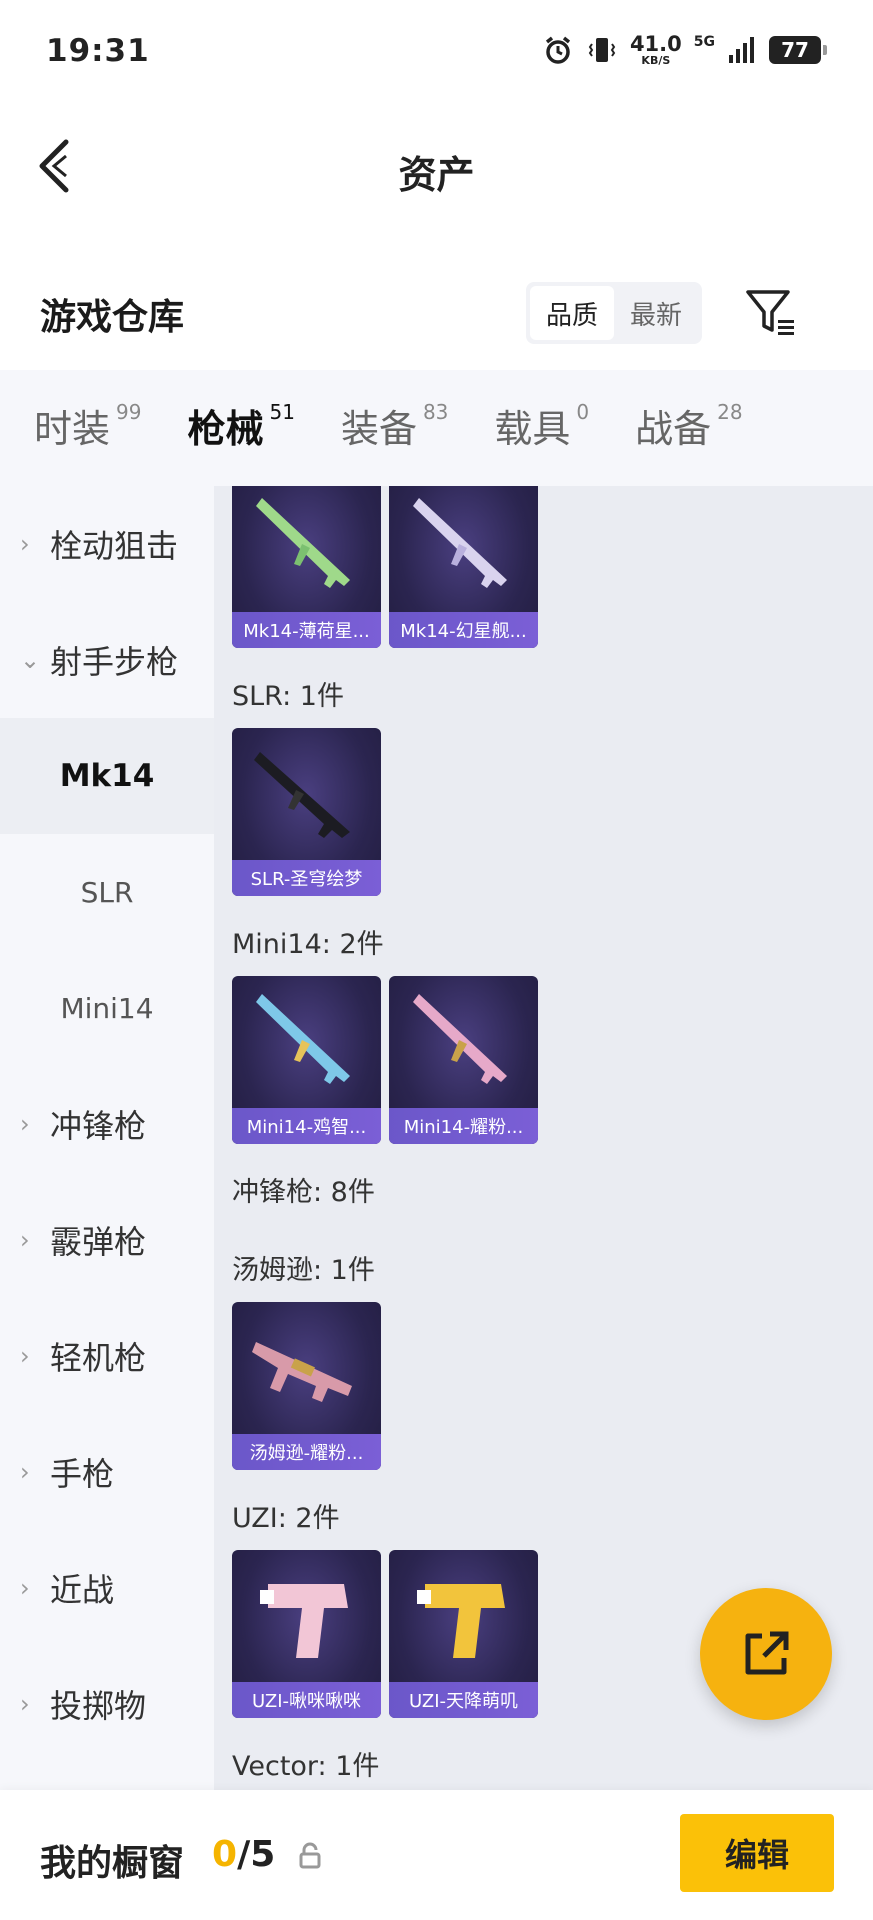 This screenshot has width=873, height=1920. Describe the element at coordinates (98, 1358) in the screenshot. I see `sidebar-item-label: 轻机枪` at that location.